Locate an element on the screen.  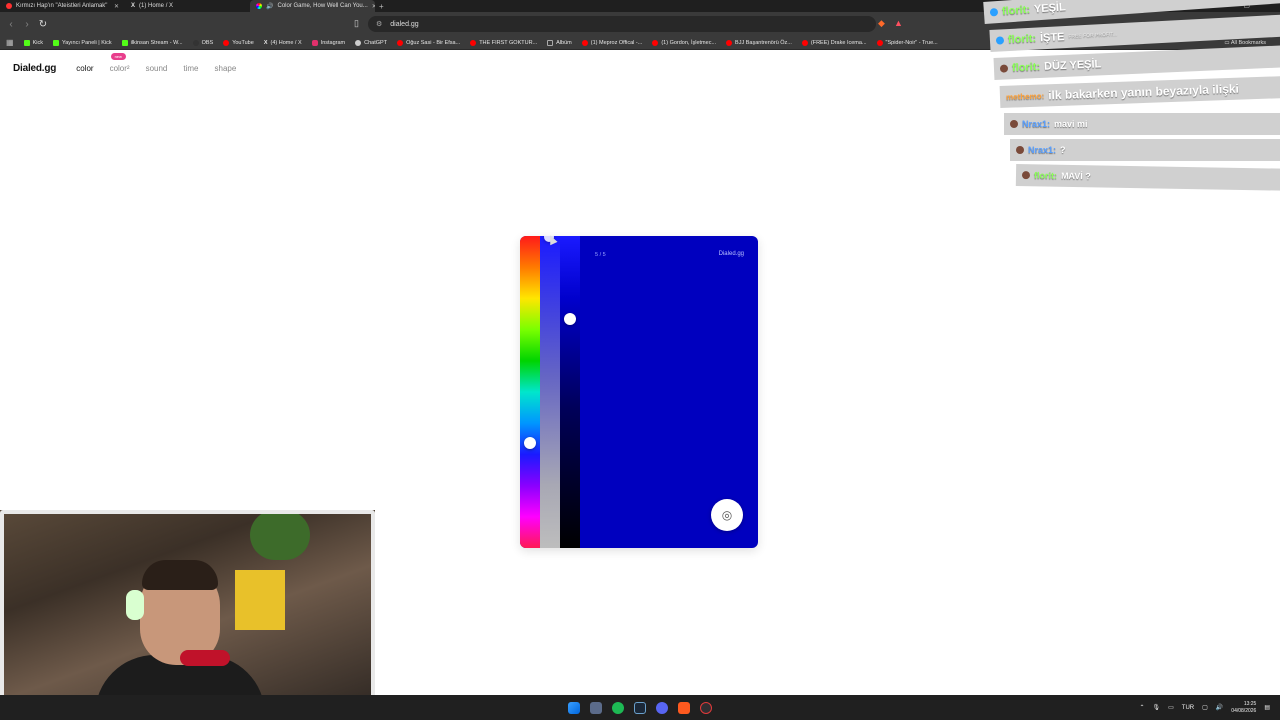
clock: 13:25 04/08/2026 is located at coordinates (1243, 708).